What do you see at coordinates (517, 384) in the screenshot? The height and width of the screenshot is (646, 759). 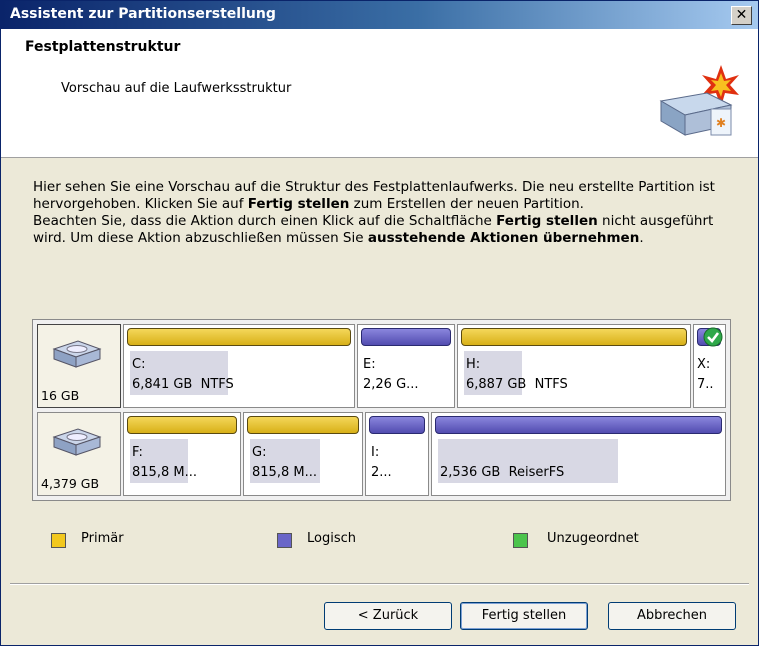 I see `partition-info: 6,887 GB NTFS` at bounding box center [517, 384].